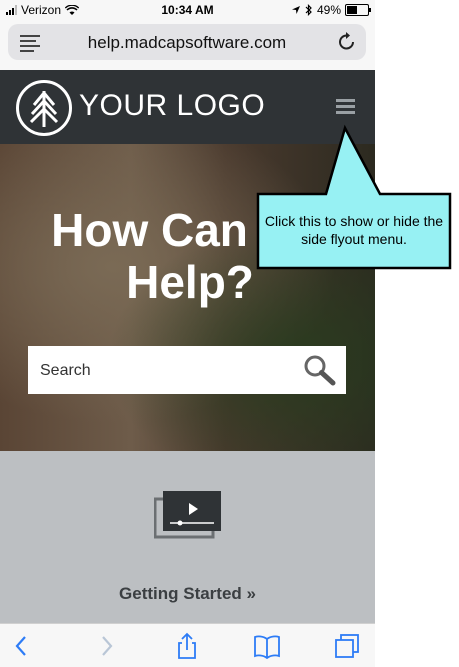 The width and height of the screenshot is (459, 667). I want to click on url-text: help.madcapsoftware.com, so click(187, 43).